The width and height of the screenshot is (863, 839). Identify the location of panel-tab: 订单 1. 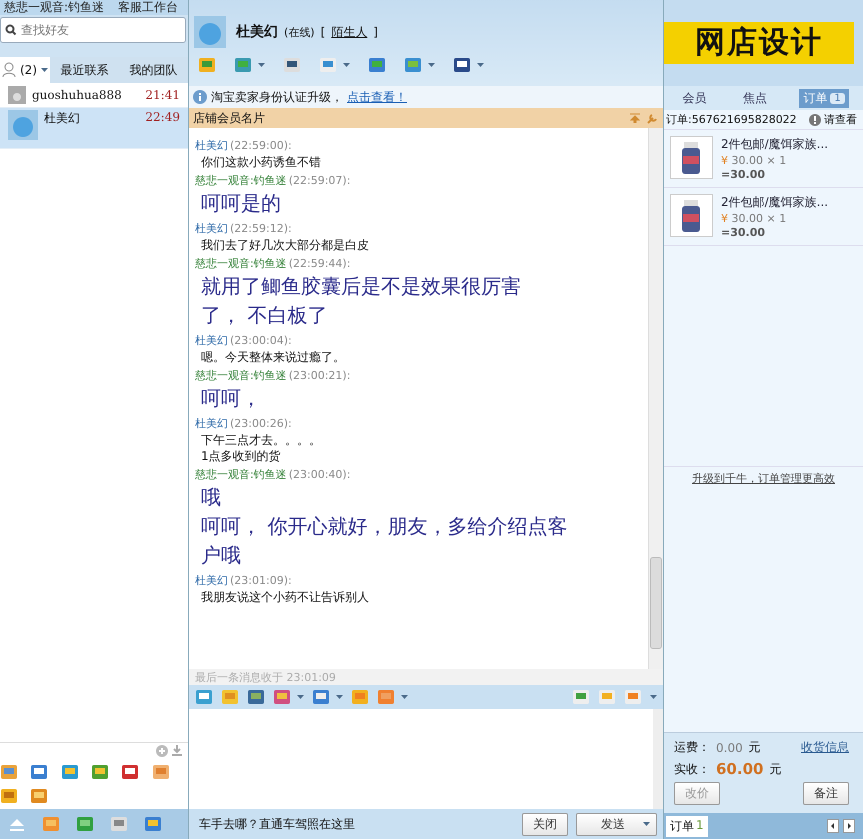
(824, 98).